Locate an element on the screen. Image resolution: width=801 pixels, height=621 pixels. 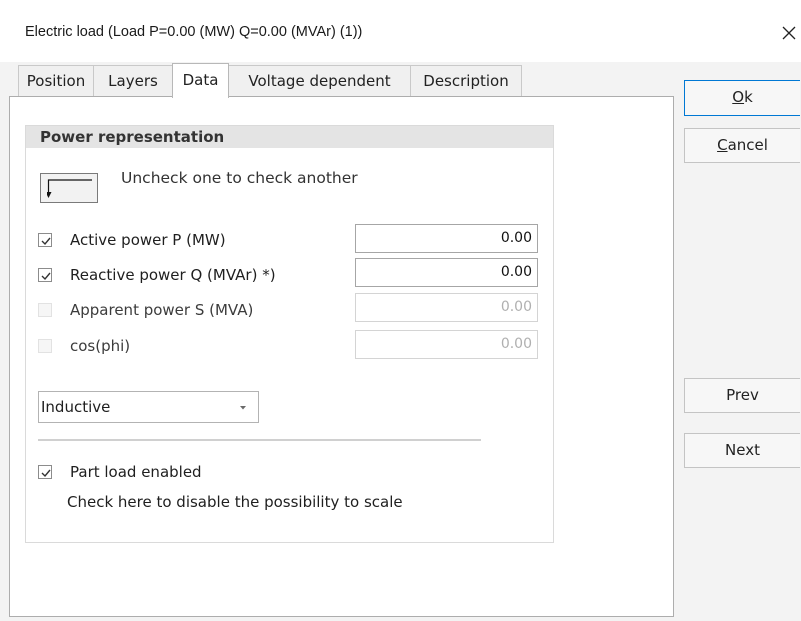
apparent-power-checkbox is located at coordinates (45, 310).